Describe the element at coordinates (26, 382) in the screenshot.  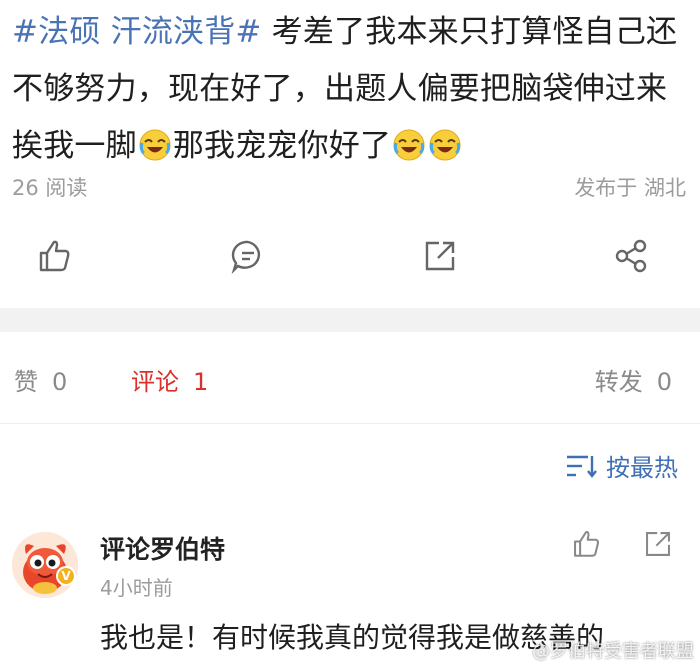
I see `tab-likes-label: 赞` at that location.